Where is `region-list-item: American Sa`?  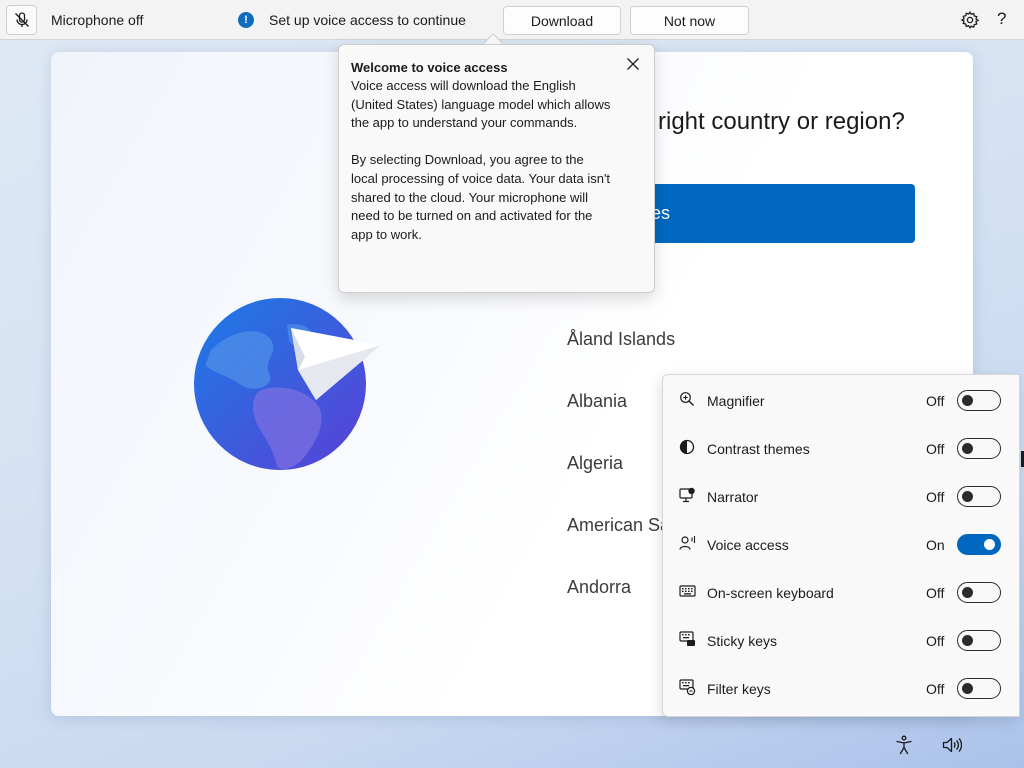
region-list-item: American Sa is located at coordinates (618, 525).